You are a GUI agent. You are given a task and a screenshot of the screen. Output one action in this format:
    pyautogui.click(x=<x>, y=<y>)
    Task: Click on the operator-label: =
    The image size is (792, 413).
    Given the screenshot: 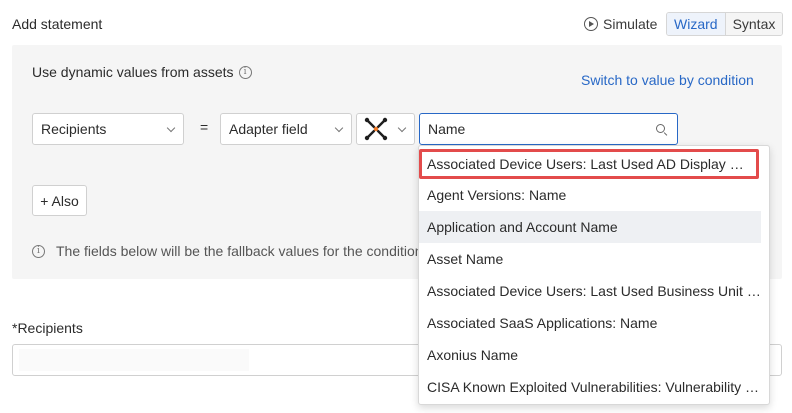 What is the action you would take?
    pyautogui.click(x=204, y=127)
    